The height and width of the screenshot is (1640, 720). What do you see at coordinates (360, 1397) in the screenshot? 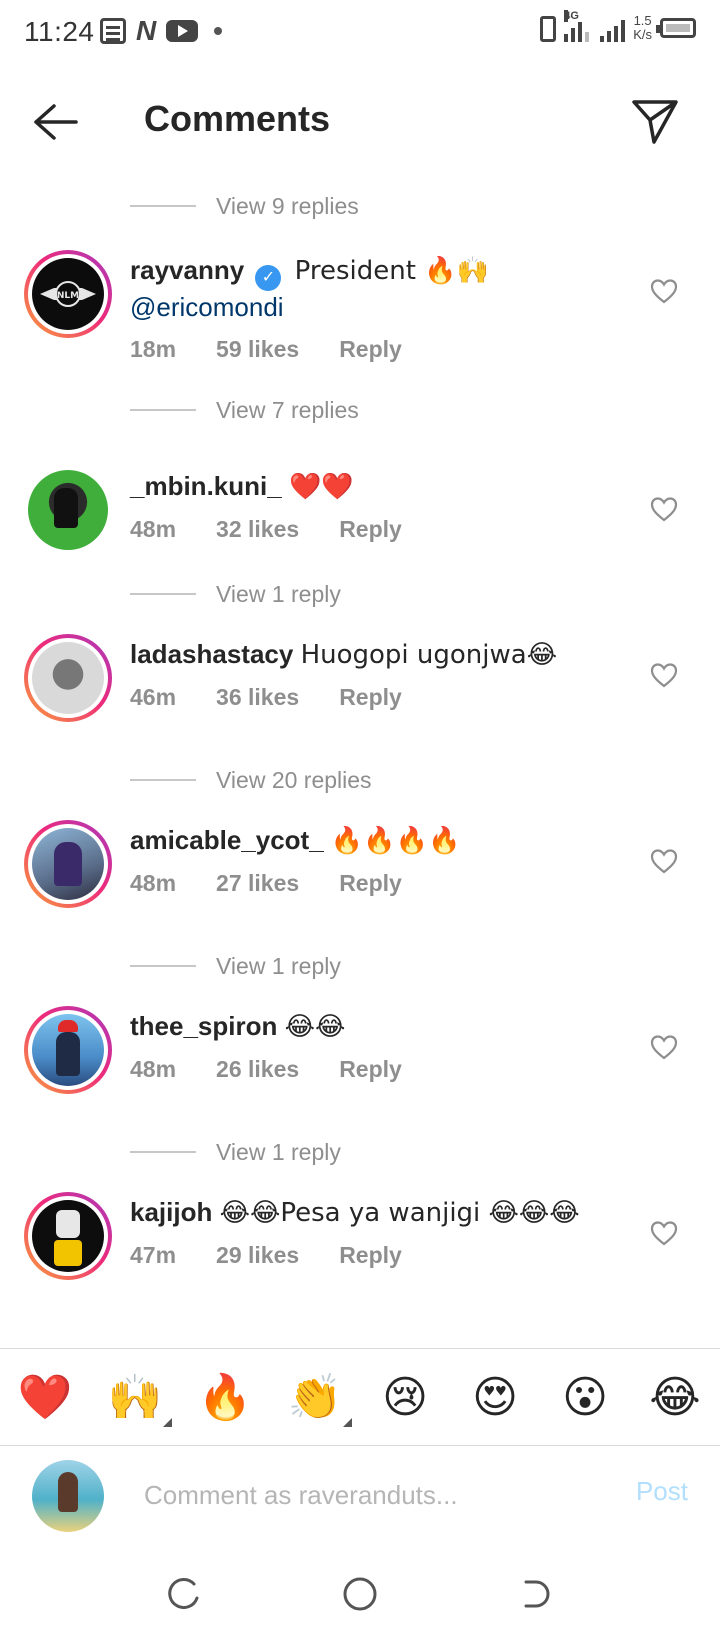
I see `quick-reaction-bar: ❤️ 🙌 🔥 👏 😢 😍 😮 😂` at bounding box center [360, 1397].